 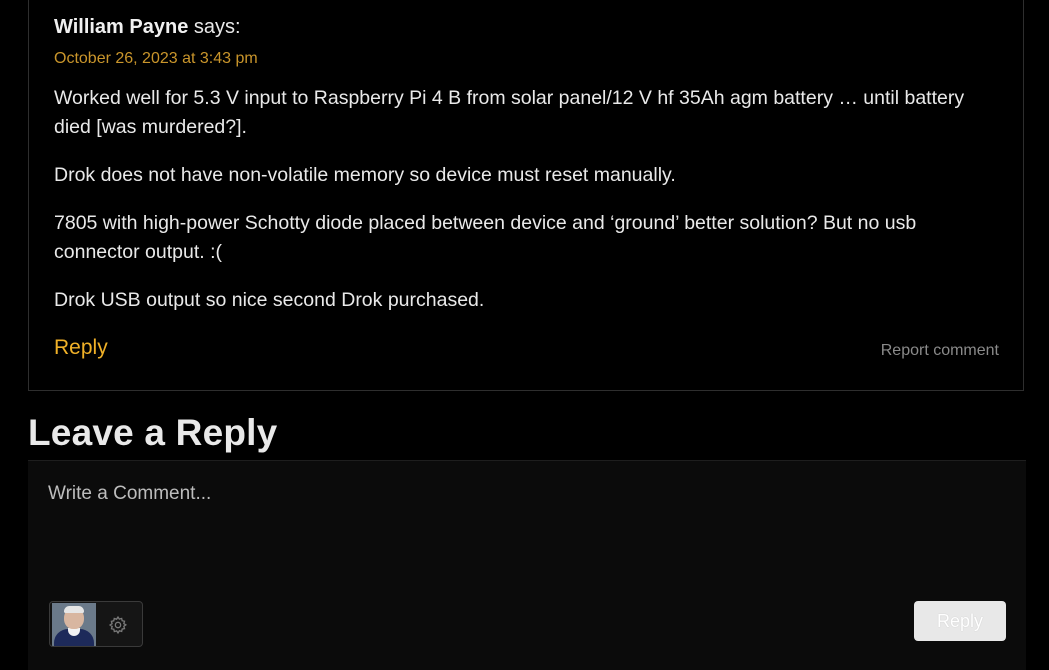 I want to click on comment-reply-link: Reply, so click(x=81, y=348).